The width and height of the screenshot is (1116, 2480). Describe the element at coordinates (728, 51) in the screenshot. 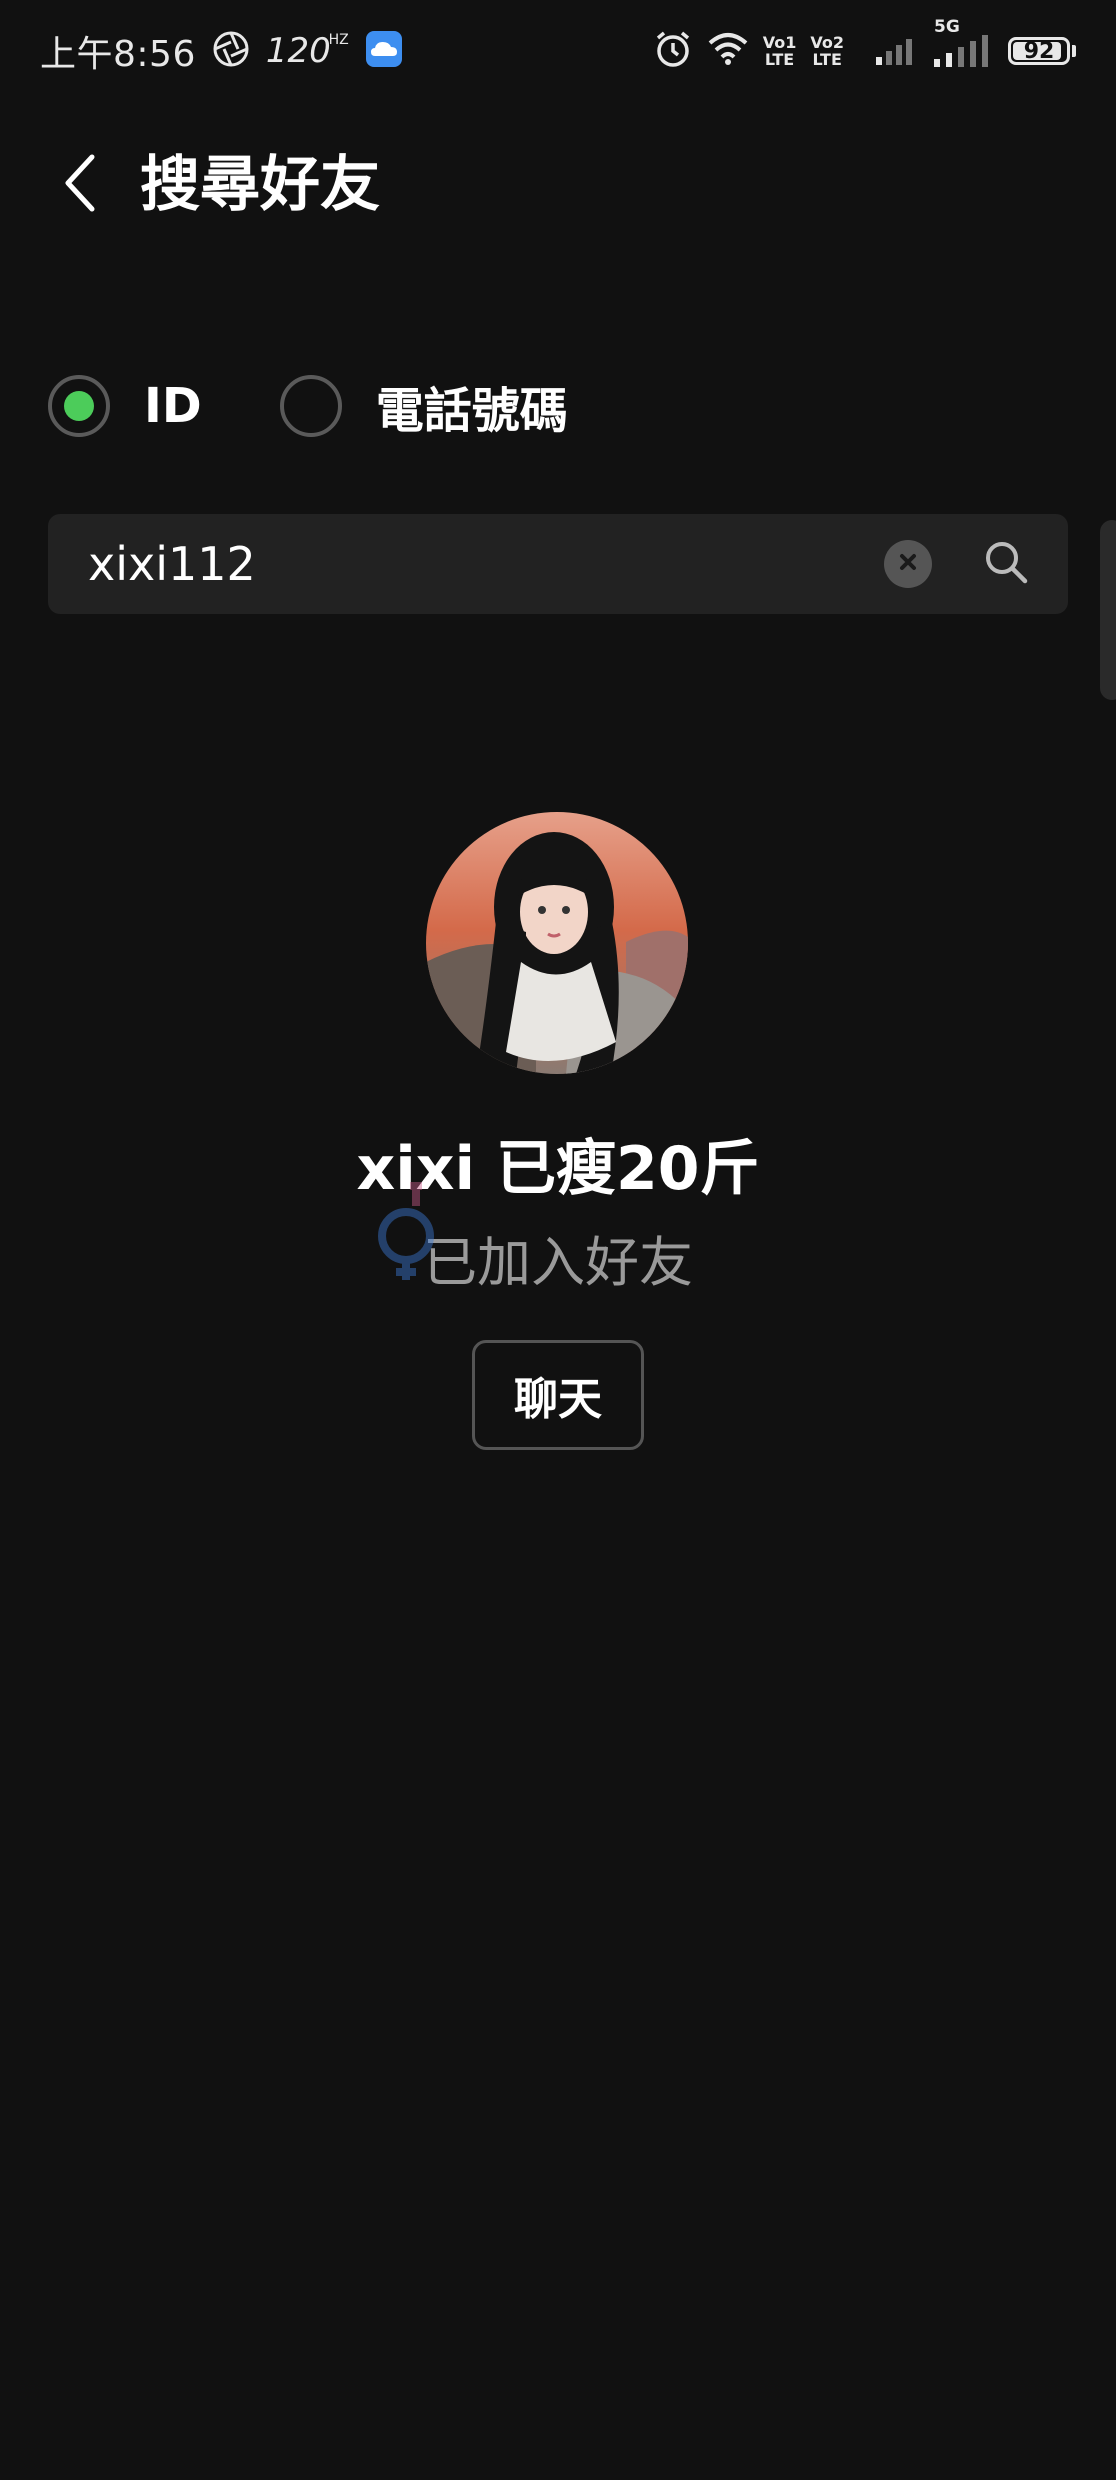

I see `wifi-icon` at that location.